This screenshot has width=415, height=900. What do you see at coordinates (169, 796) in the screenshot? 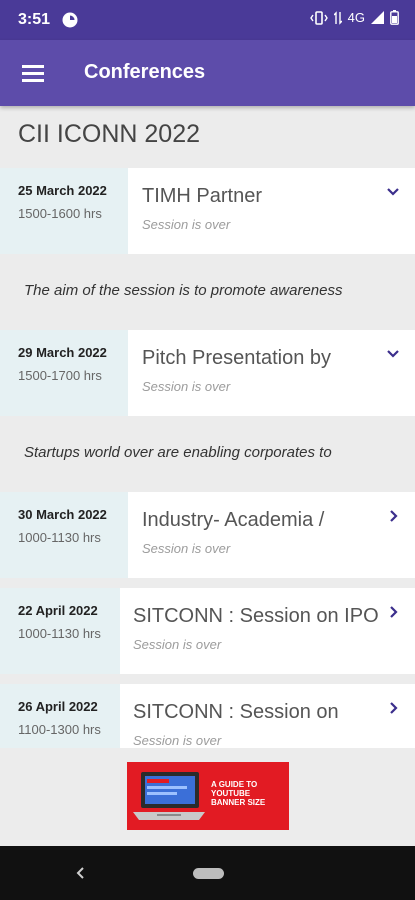
I see `laptop-illustration` at bounding box center [169, 796].